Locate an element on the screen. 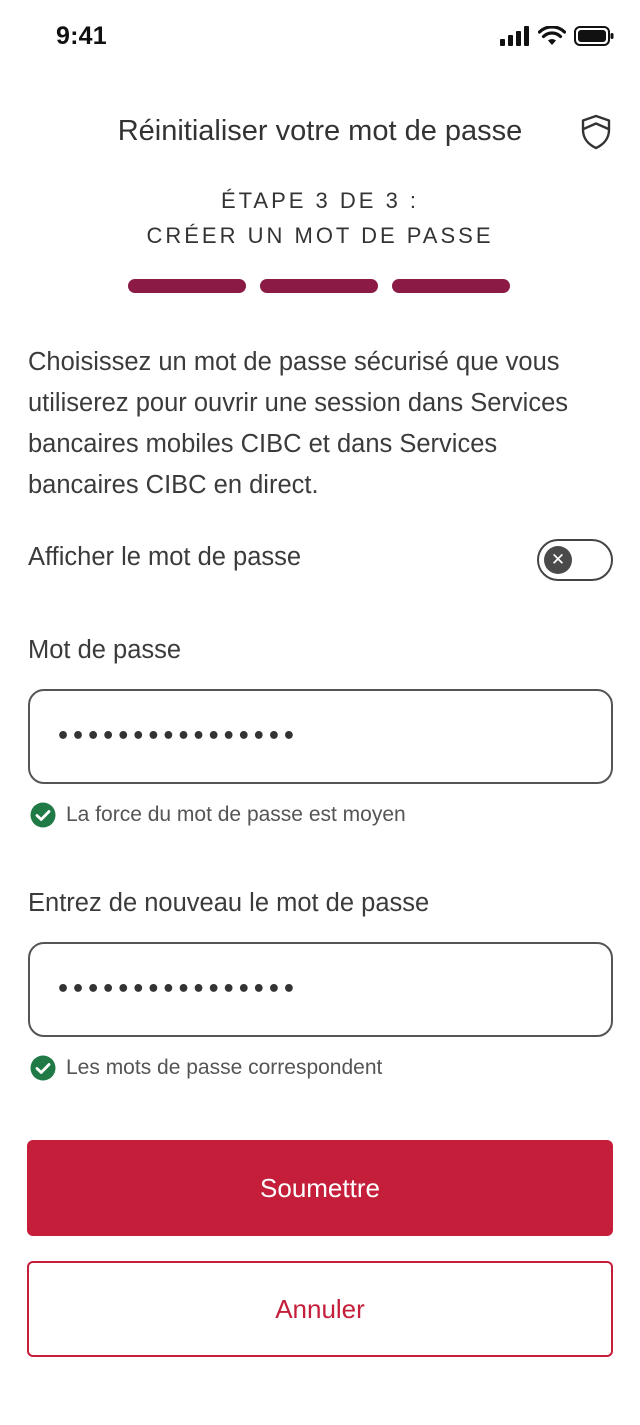  page-title: Réinitialiser votre mot de passe is located at coordinates (320, 131).